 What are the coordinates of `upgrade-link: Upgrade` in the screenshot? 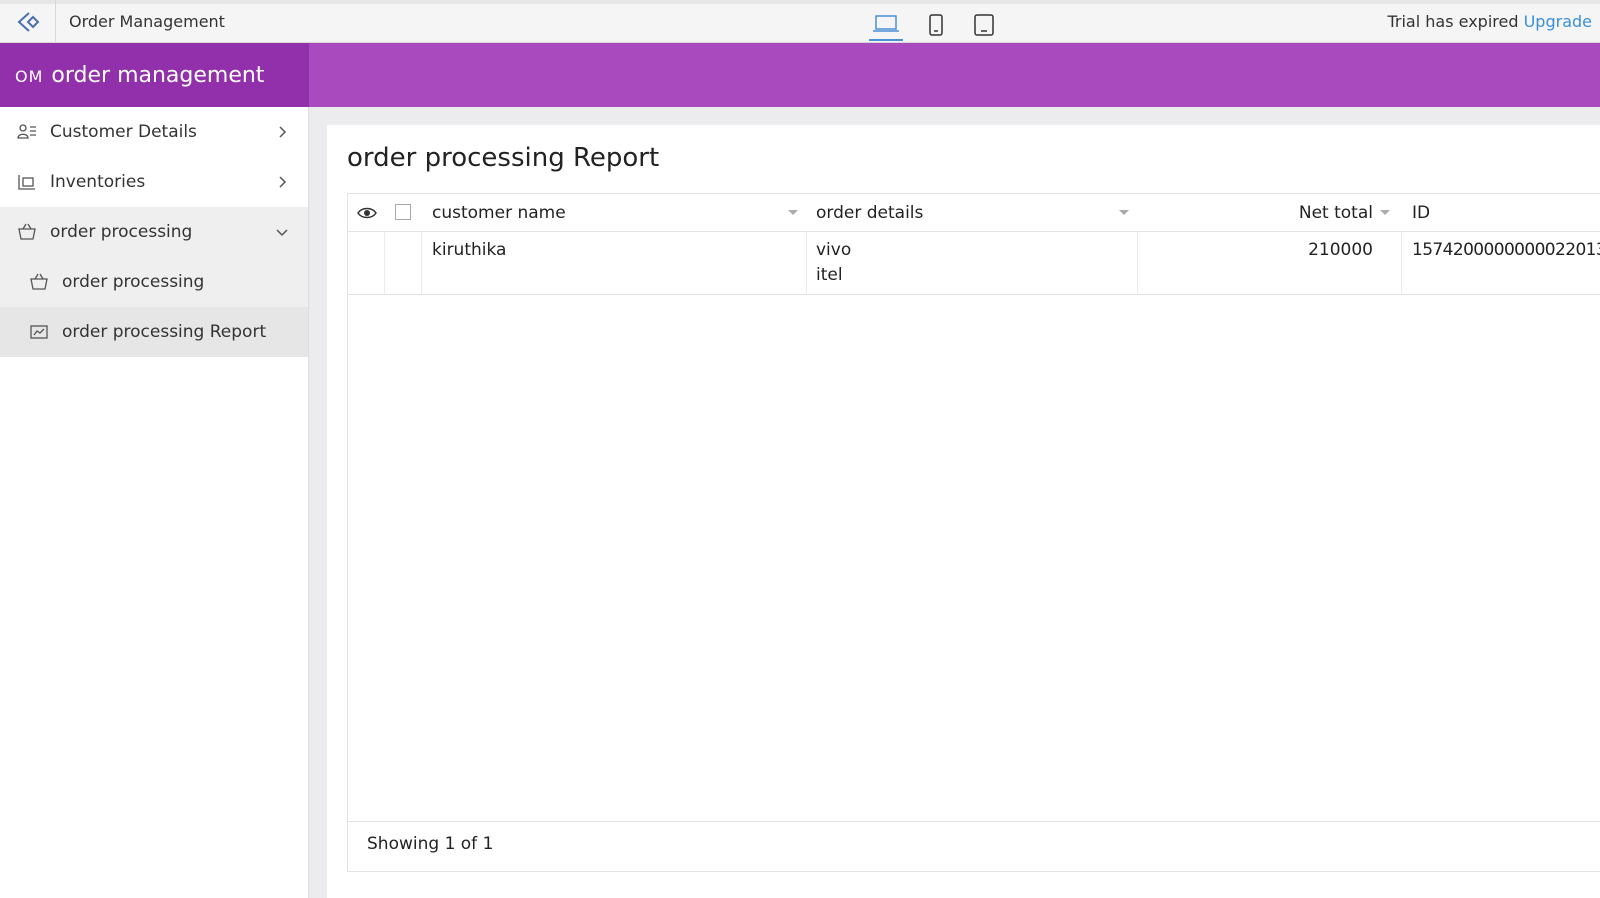 It's located at (1558, 21).